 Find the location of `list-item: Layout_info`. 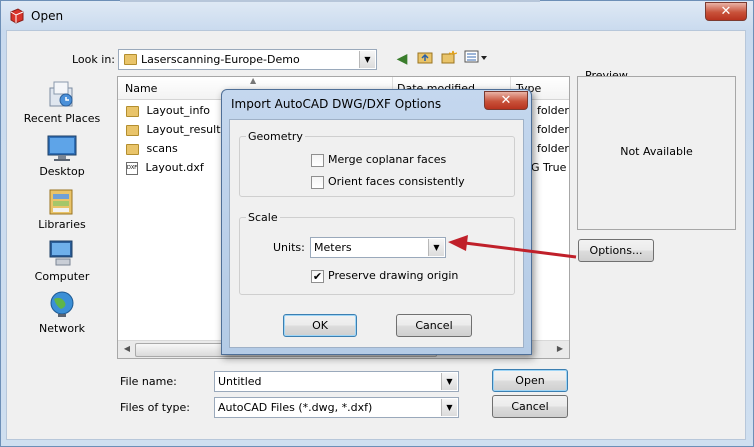

list-item: Layout_info is located at coordinates (168, 113).